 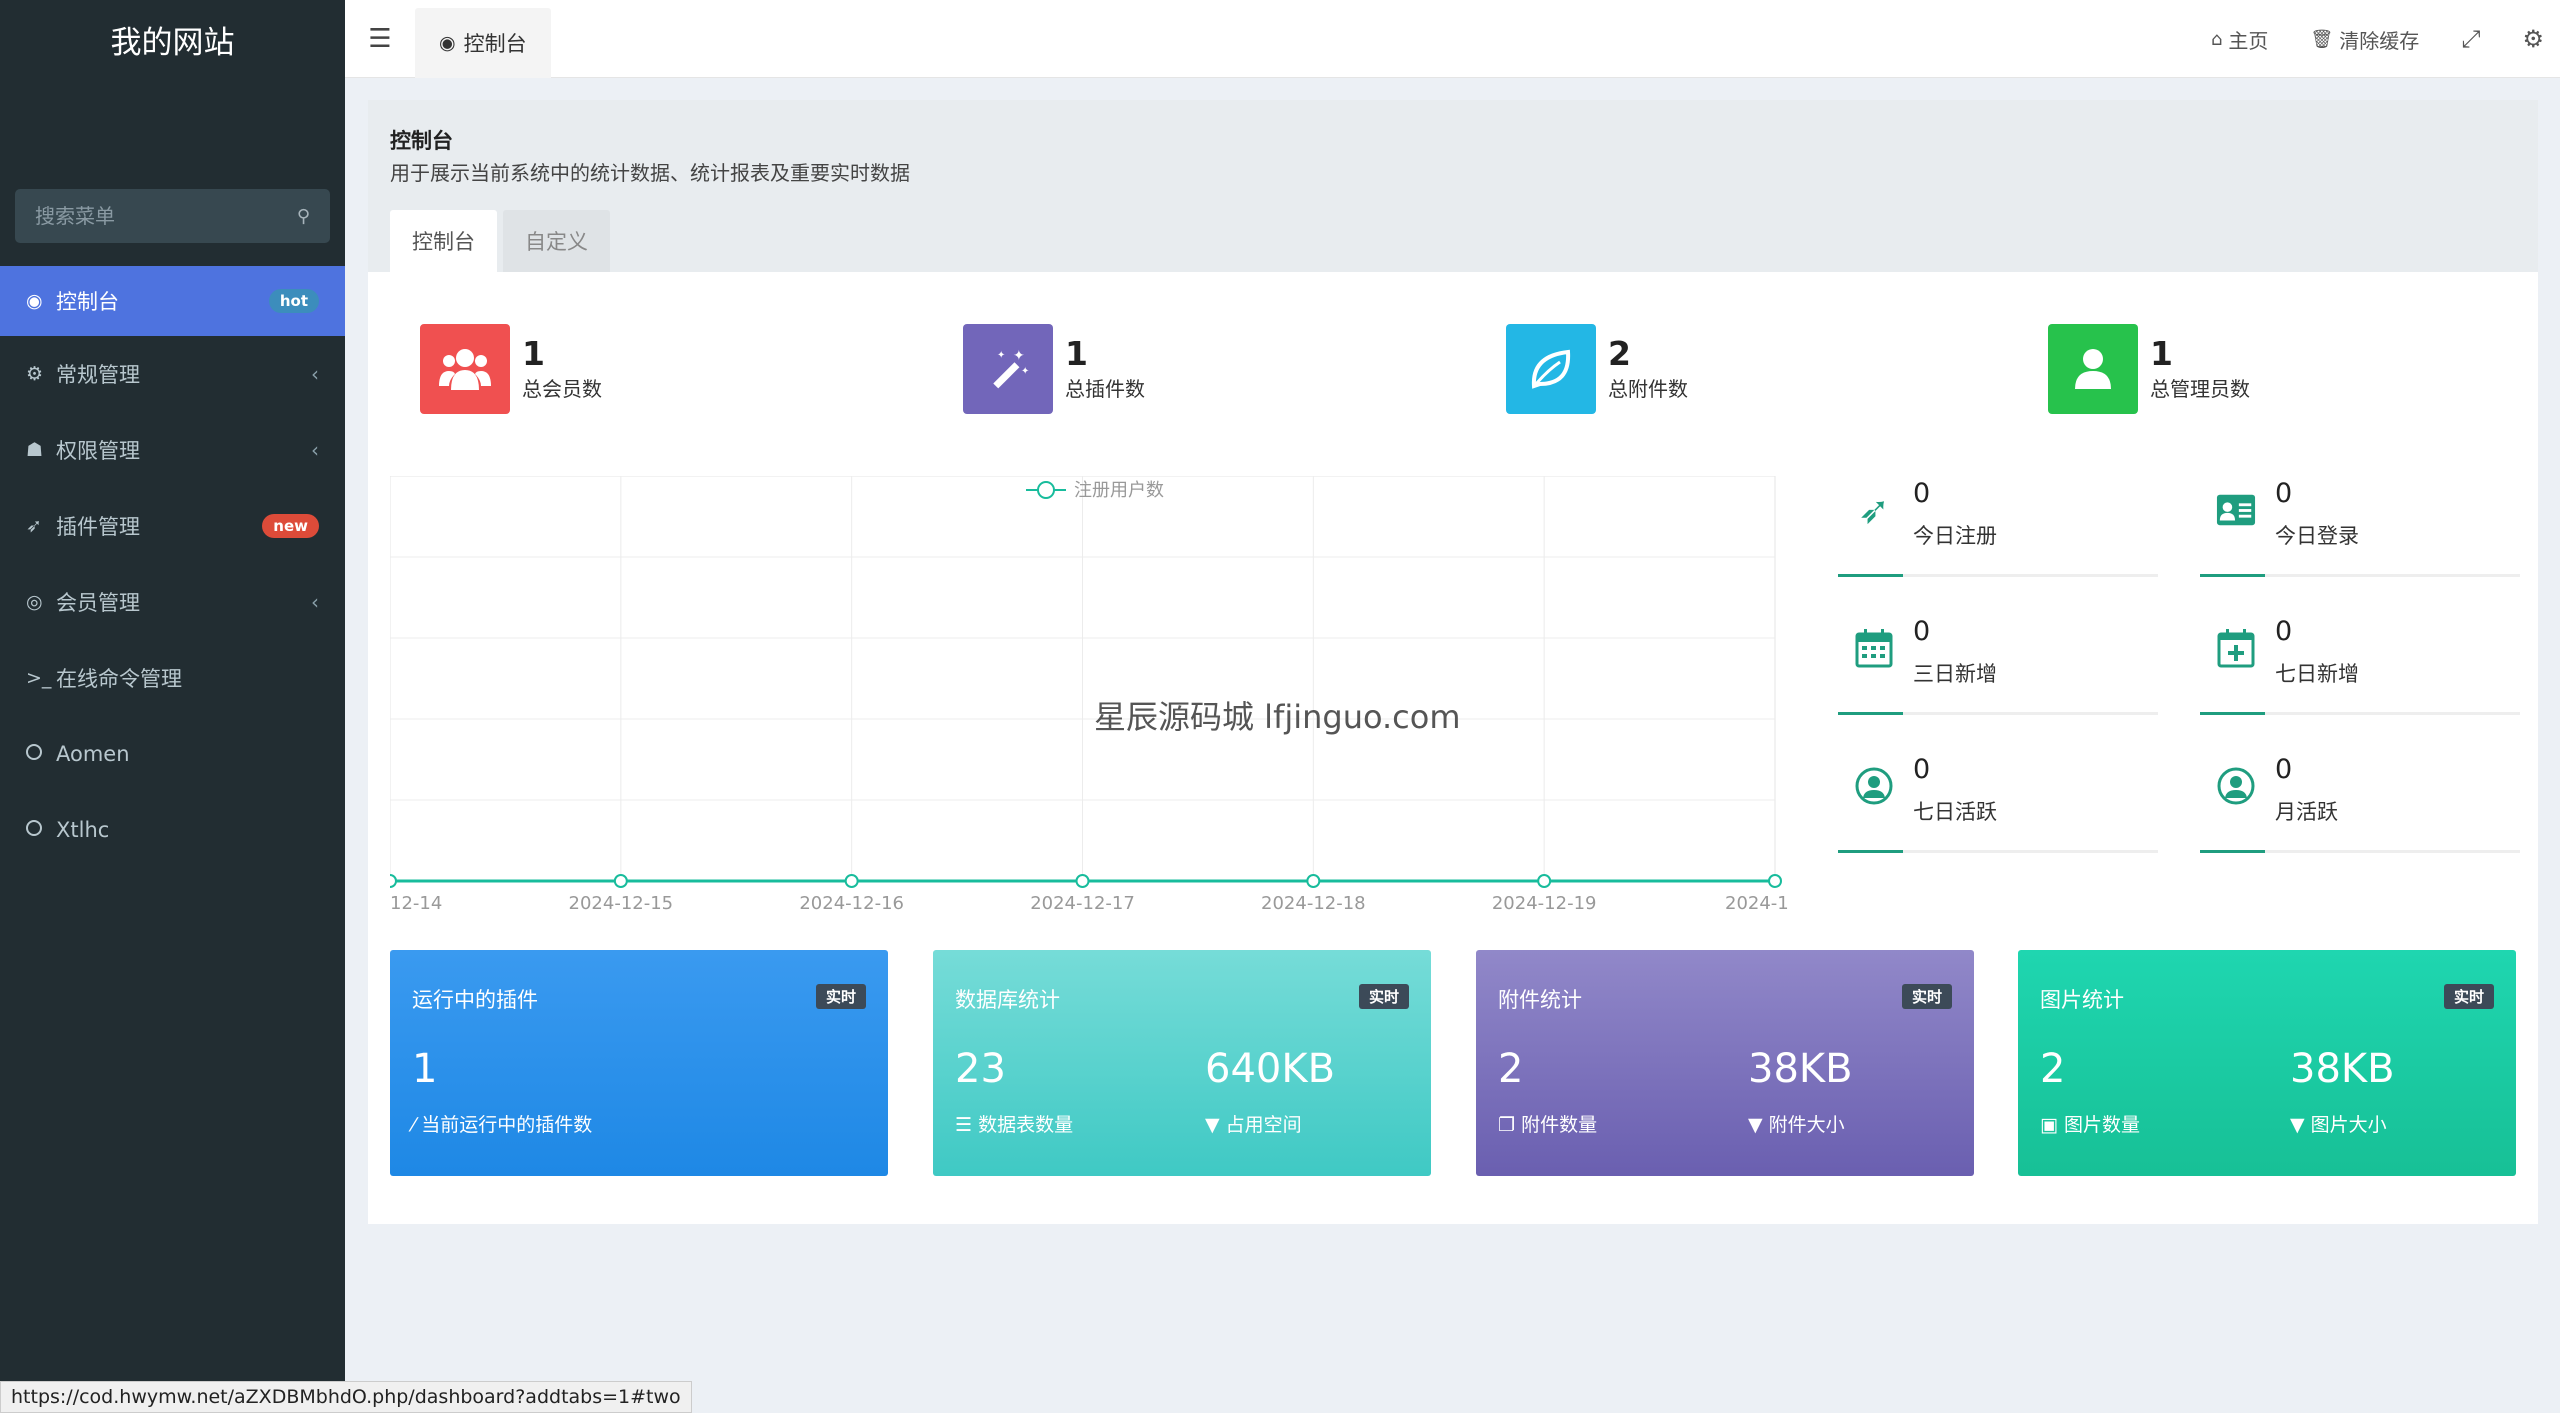 What do you see at coordinates (421, 141) in the screenshot?
I see `page-title: 控制台` at bounding box center [421, 141].